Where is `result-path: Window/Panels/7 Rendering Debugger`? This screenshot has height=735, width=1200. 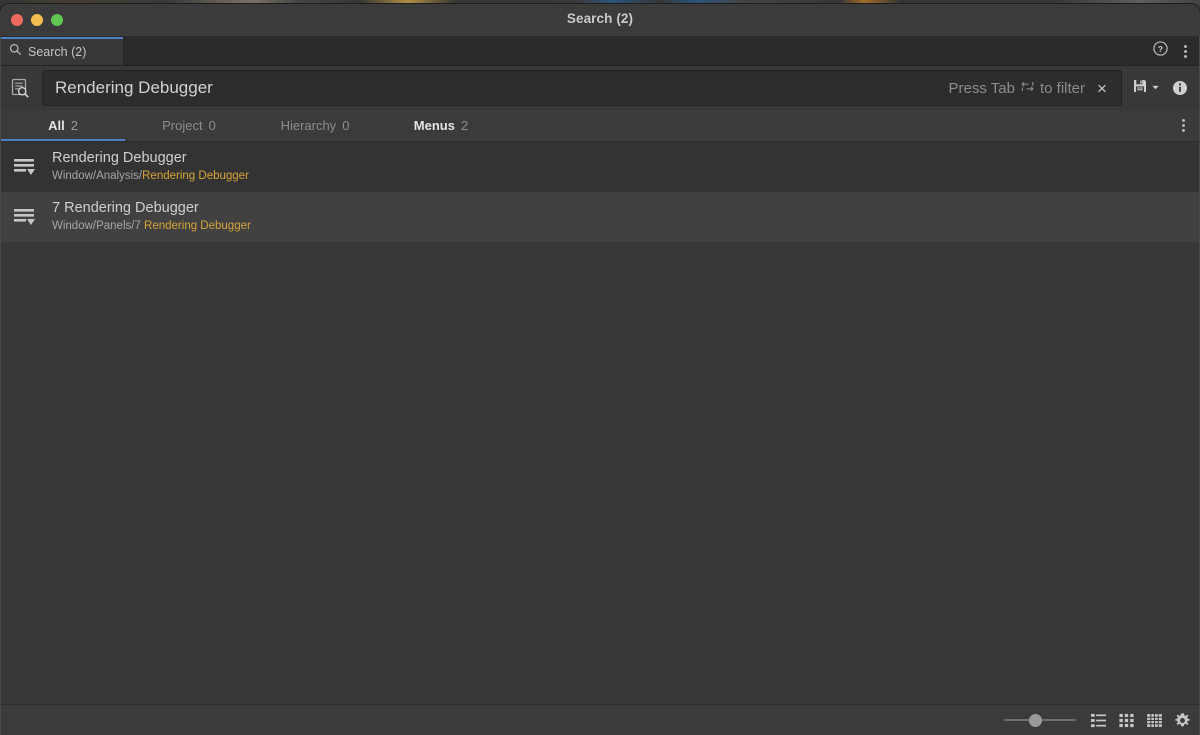 result-path: Window/Panels/7 Rendering Debugger is located at coordinates (151, 226).